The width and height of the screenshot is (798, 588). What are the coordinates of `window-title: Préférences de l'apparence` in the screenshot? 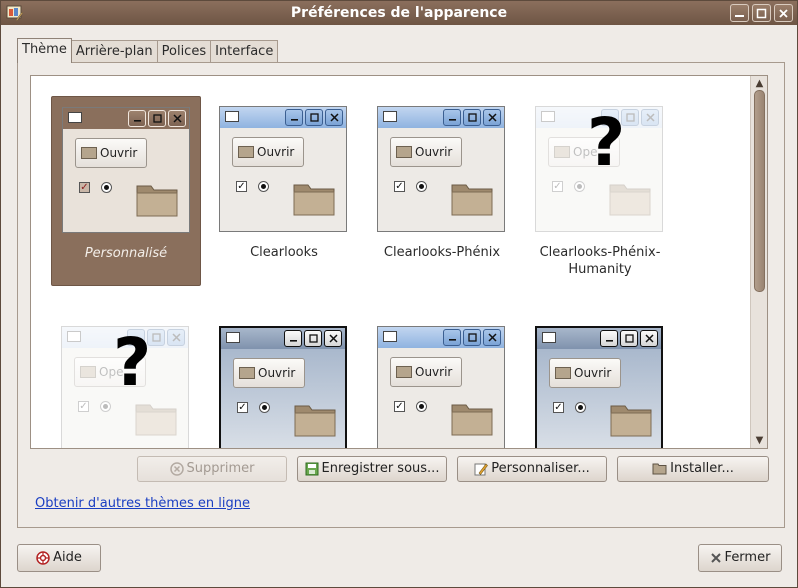 It's located at (399, 13).